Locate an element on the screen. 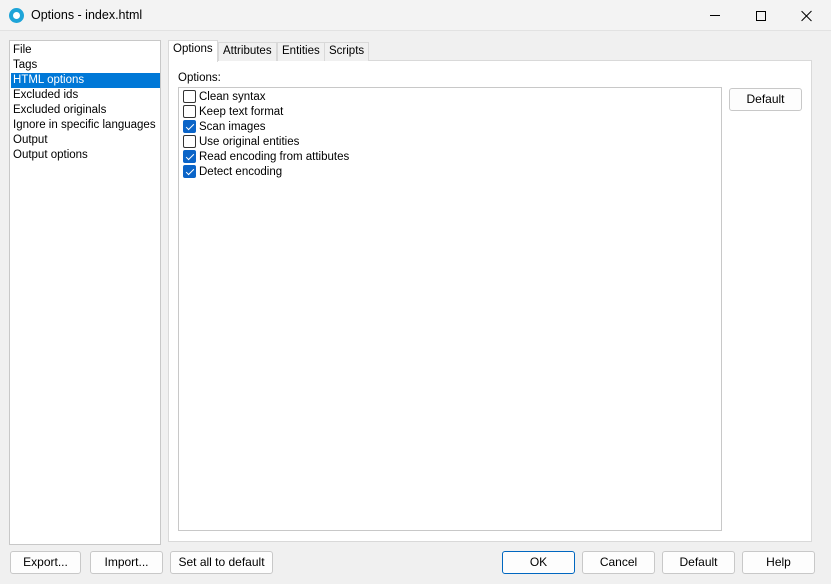 The image size is (831, 584). close-icon is located at coordinates (807, 16).